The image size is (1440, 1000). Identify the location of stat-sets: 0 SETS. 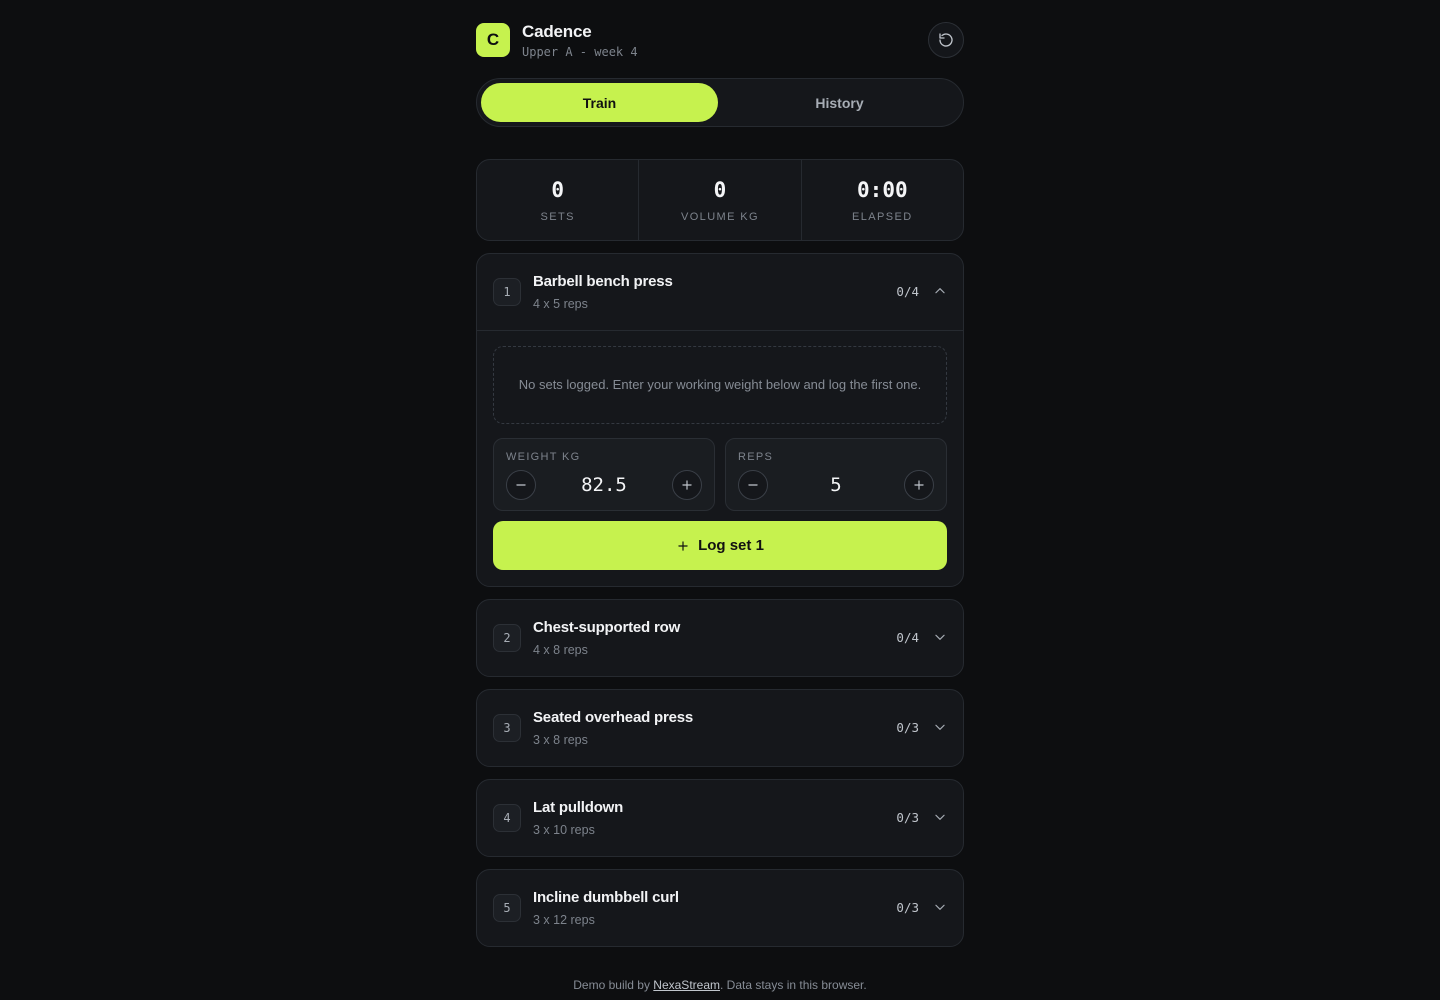
(557, 200).